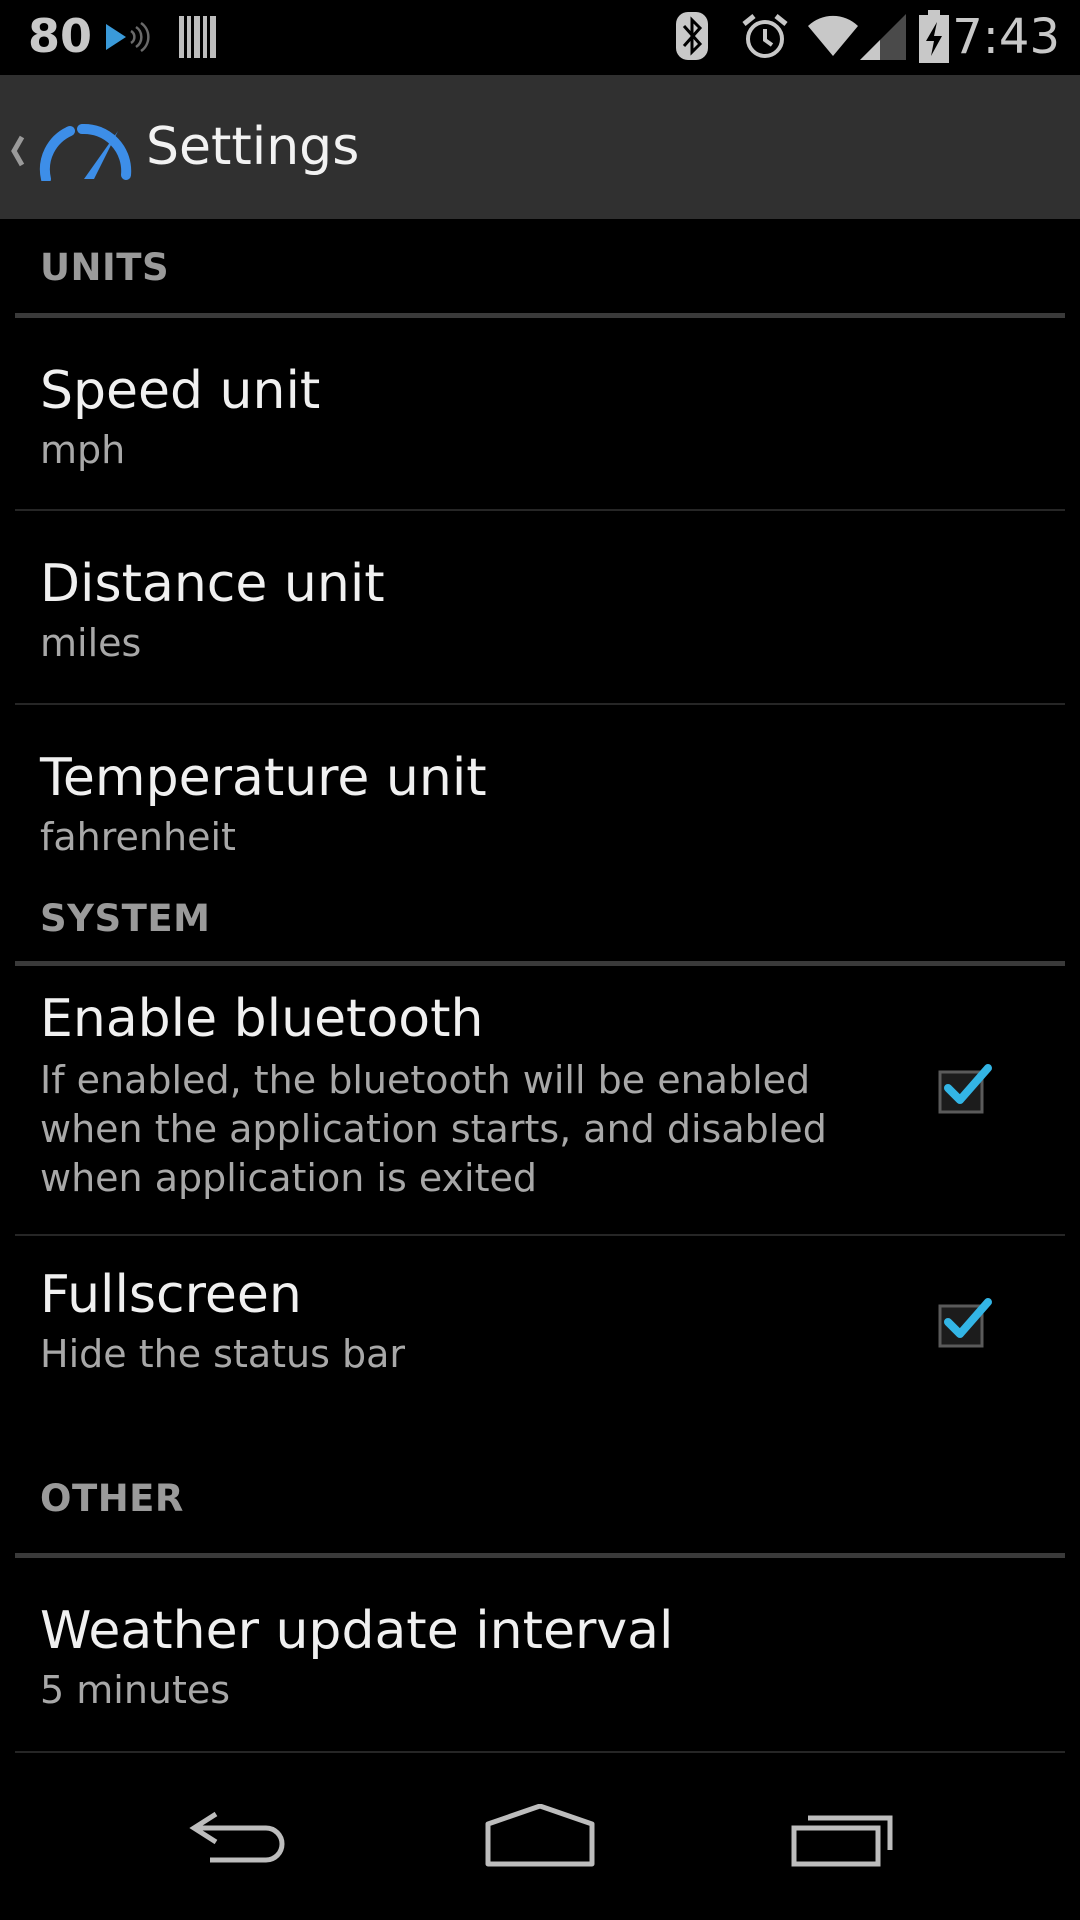 Image resolution: width=1080 pixels, height=1920 pixels. What do you see at coordinates (60, 36) in the screenshot?
I see `status-notification-number: 80` at bounding box center [60, 36].